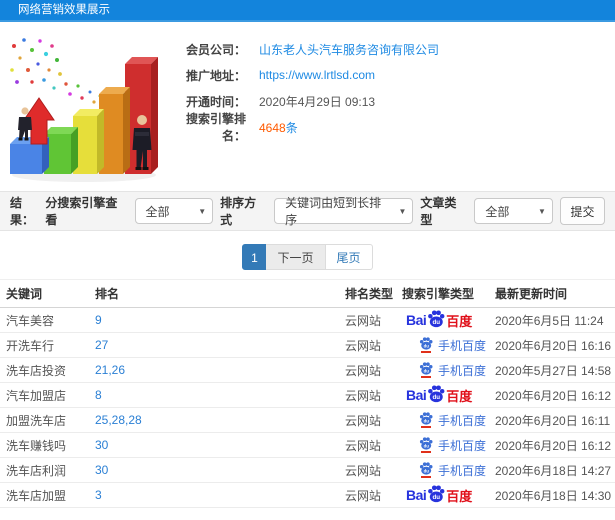  I want to click on updated-cell: 2020年6月20日 16:11, so click(555, 420).